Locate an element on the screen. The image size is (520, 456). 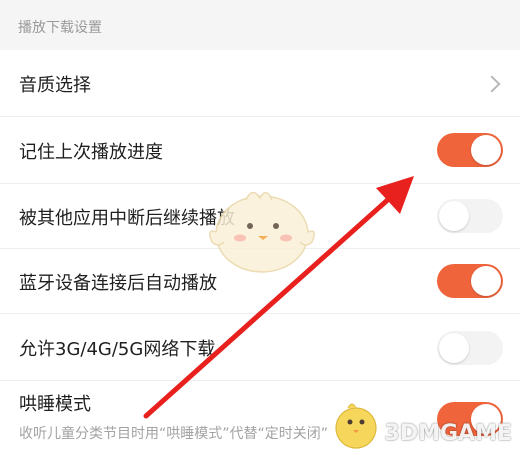
setting-label-audio-quality: 音质选择 is located at coordinates (55, 85).